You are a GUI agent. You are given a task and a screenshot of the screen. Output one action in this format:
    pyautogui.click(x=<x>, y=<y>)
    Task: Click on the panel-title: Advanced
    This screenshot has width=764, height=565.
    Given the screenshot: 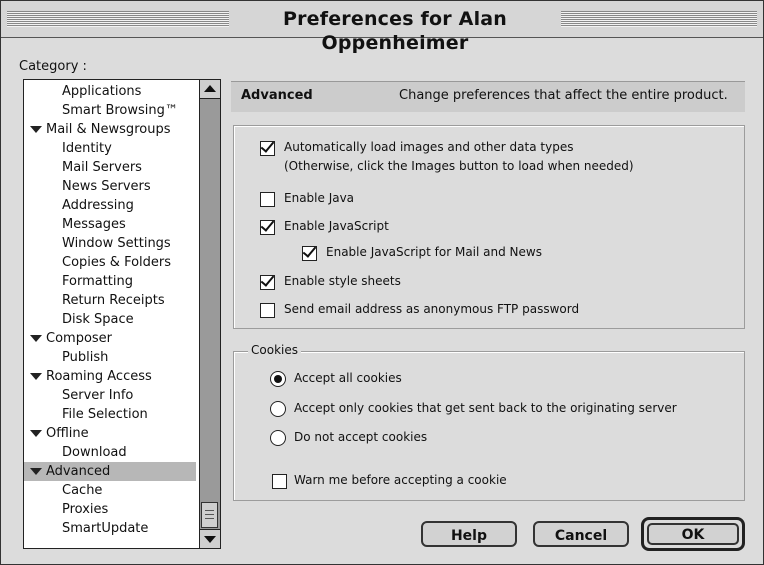 What is the action you would take?
    pyautogui.click(x=277, y=95)
    